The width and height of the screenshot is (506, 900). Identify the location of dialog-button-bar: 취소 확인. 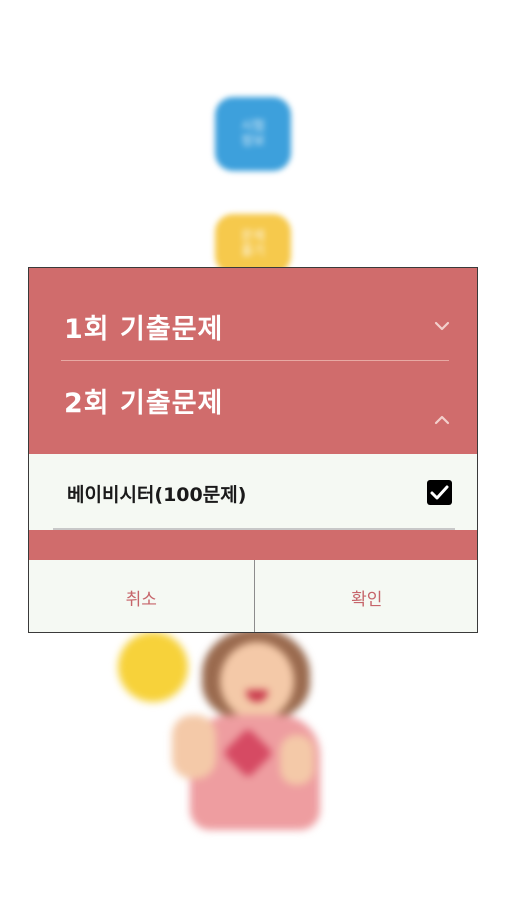
(253, 596).